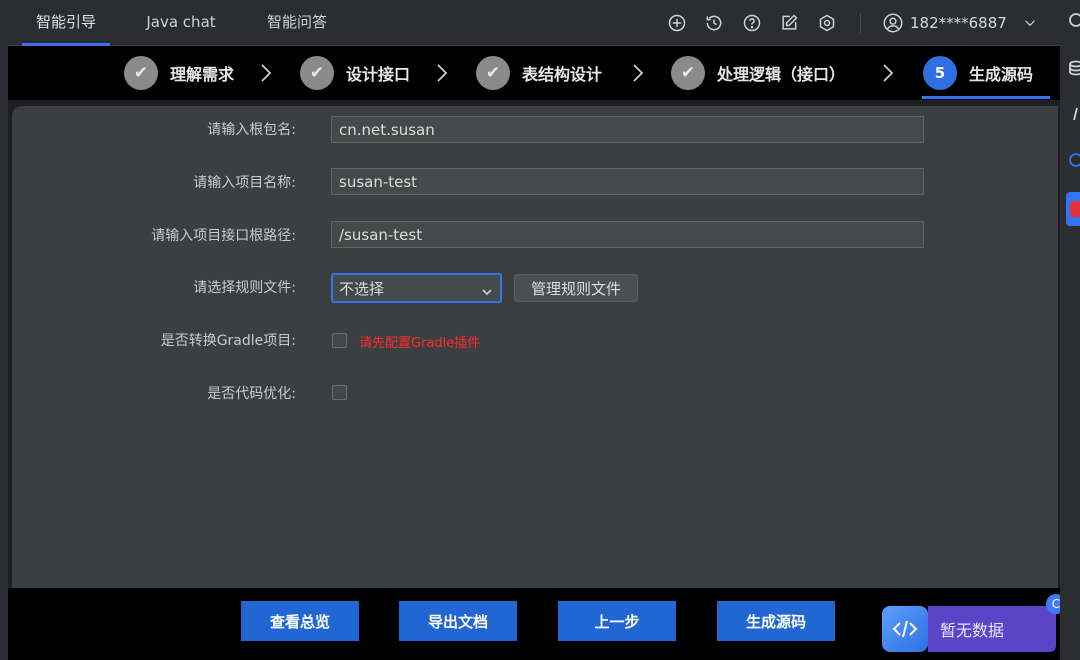  What do you see at coordinates (860, 23) in the screenshot?
I see `header-divider` at bounding box center [860, 23].